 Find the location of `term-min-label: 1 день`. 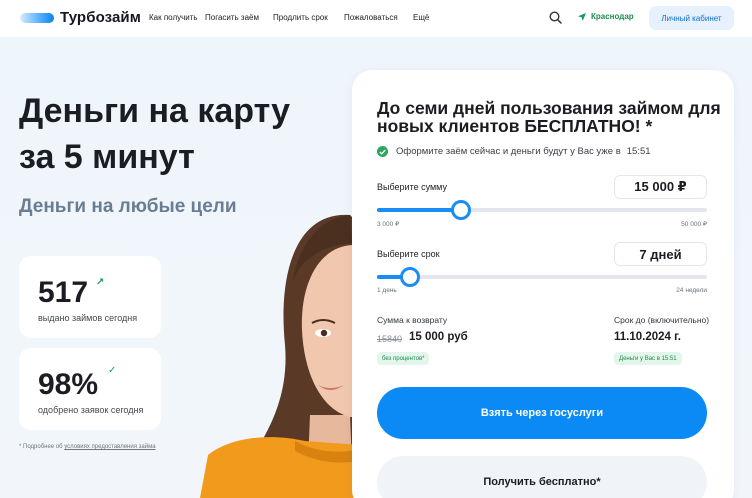

term-min-label: 1 день is located at coordinates (387, 290).